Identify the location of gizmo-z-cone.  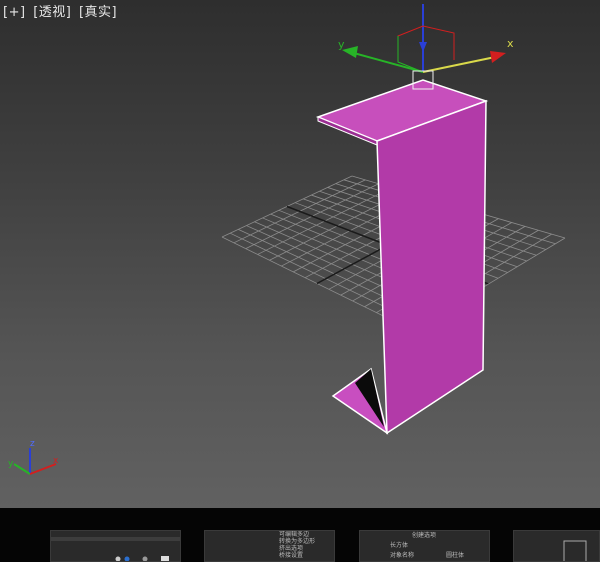
(423, 47).